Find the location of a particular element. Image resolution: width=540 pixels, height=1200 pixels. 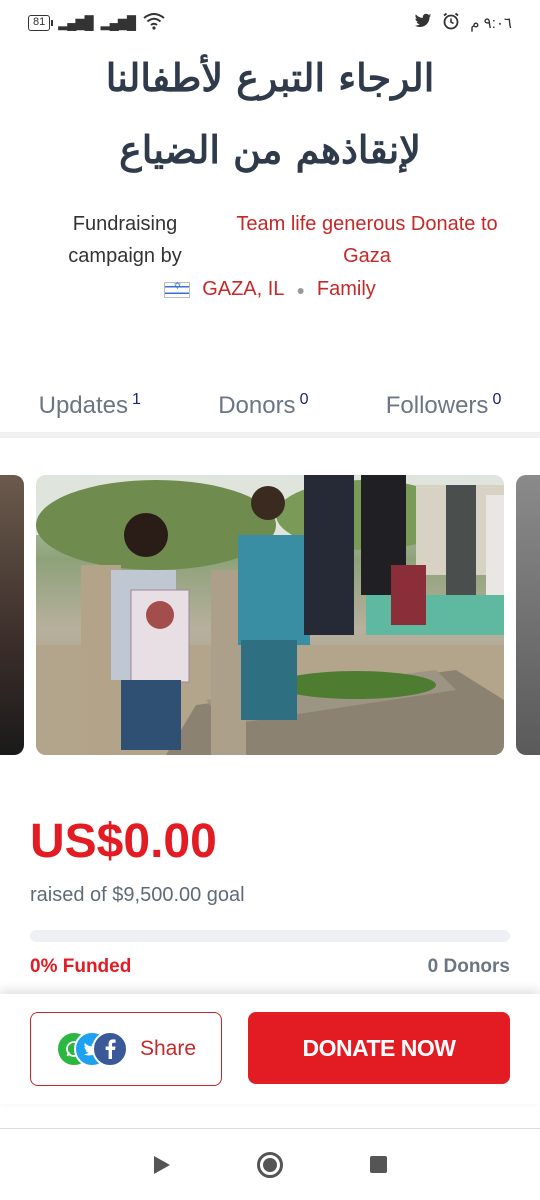

location-row: GAZA, IL ● Family is located at coordinates (270, 289).